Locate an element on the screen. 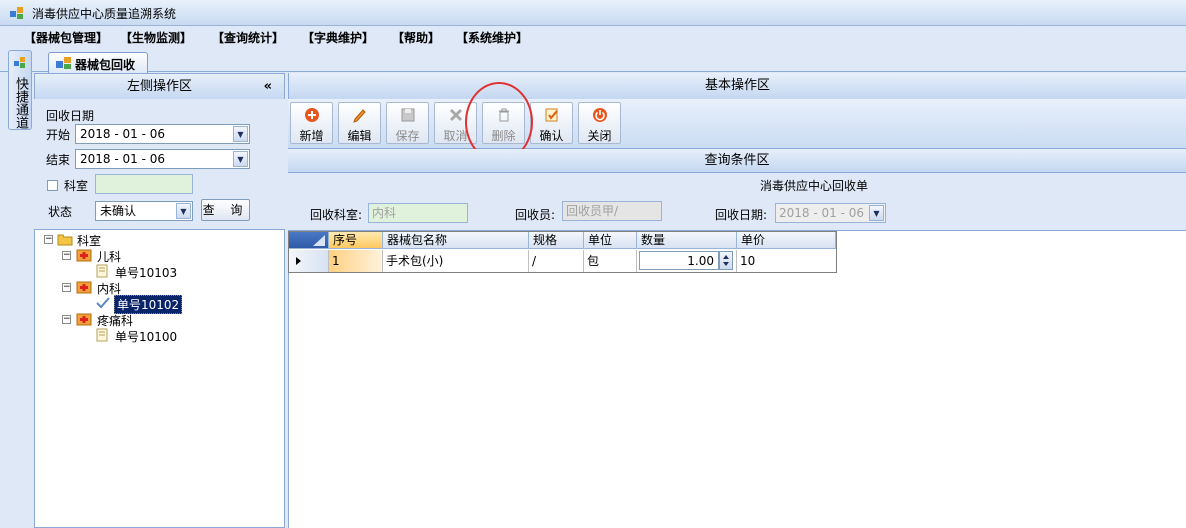  cell-unit: 包 is located at coordinates (610, 261).